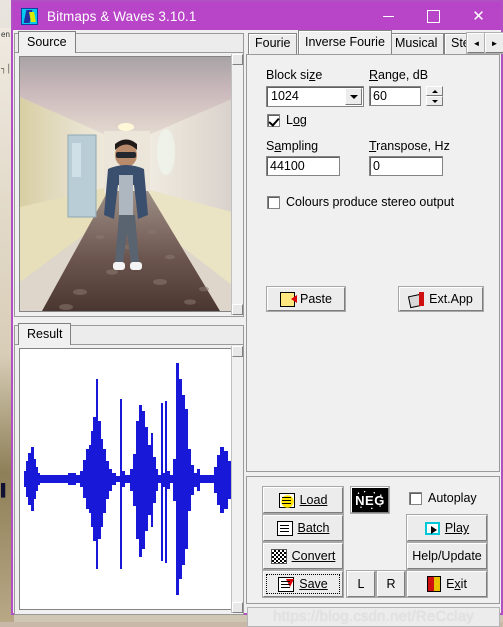 The width and height of the screenshot is (503, 627). Describe the element at coordinates (345, 42) in the screenshot. I see `tab-inverse-fourie: Inverse Fourie` at that location.